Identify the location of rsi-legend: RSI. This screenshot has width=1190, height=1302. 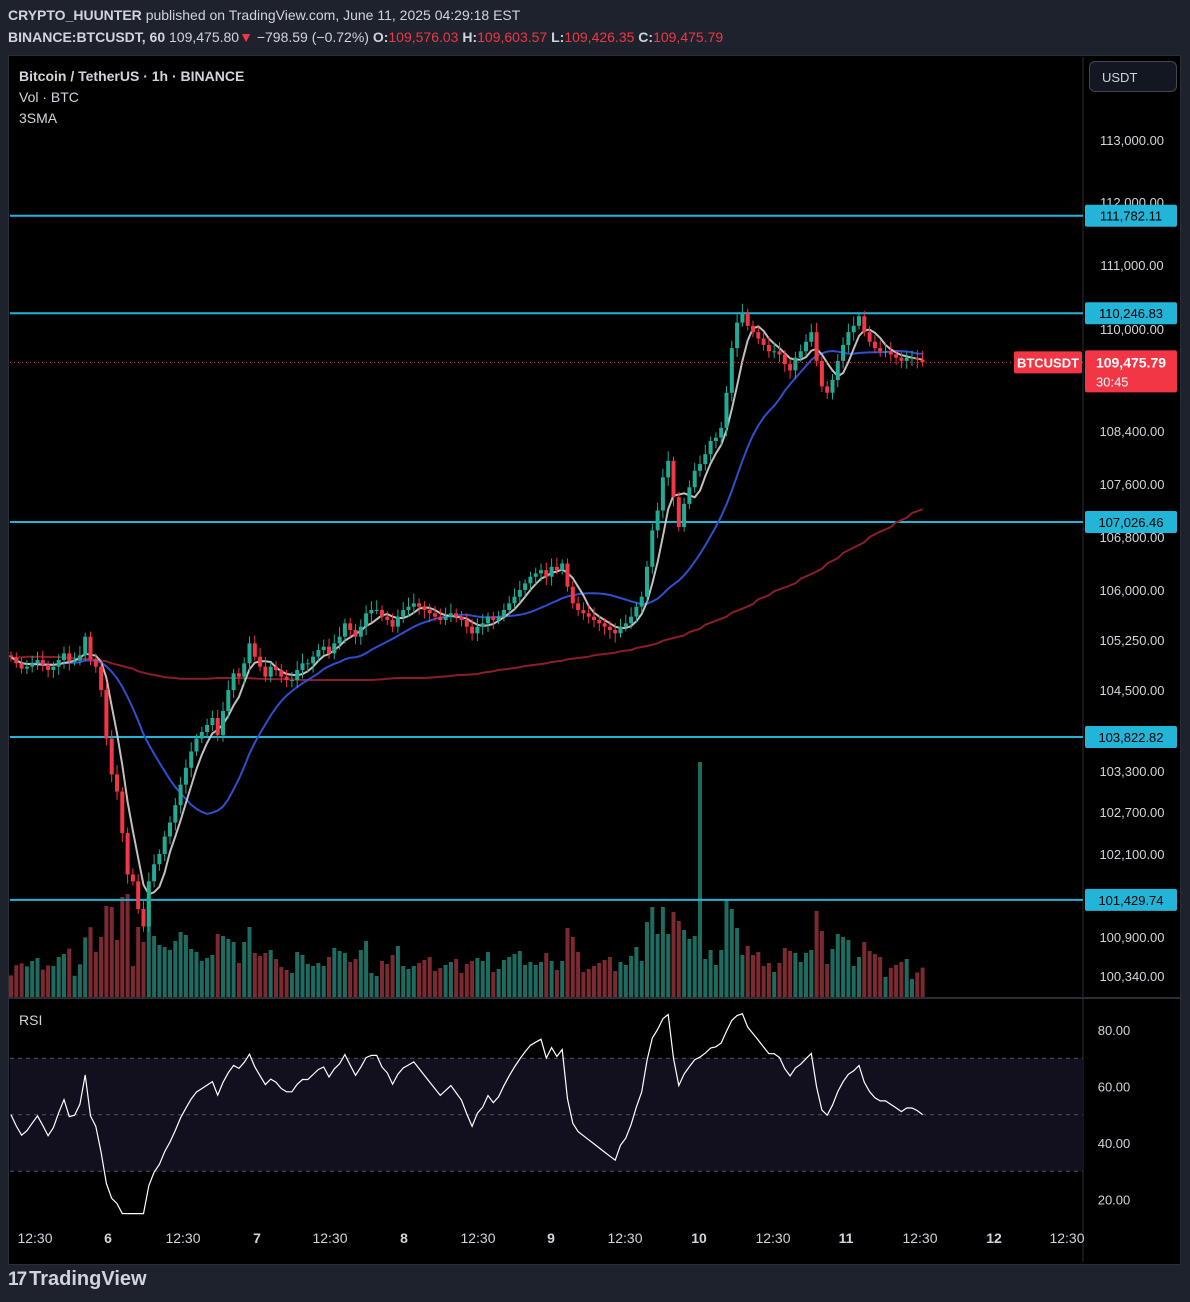
(30, 1020).